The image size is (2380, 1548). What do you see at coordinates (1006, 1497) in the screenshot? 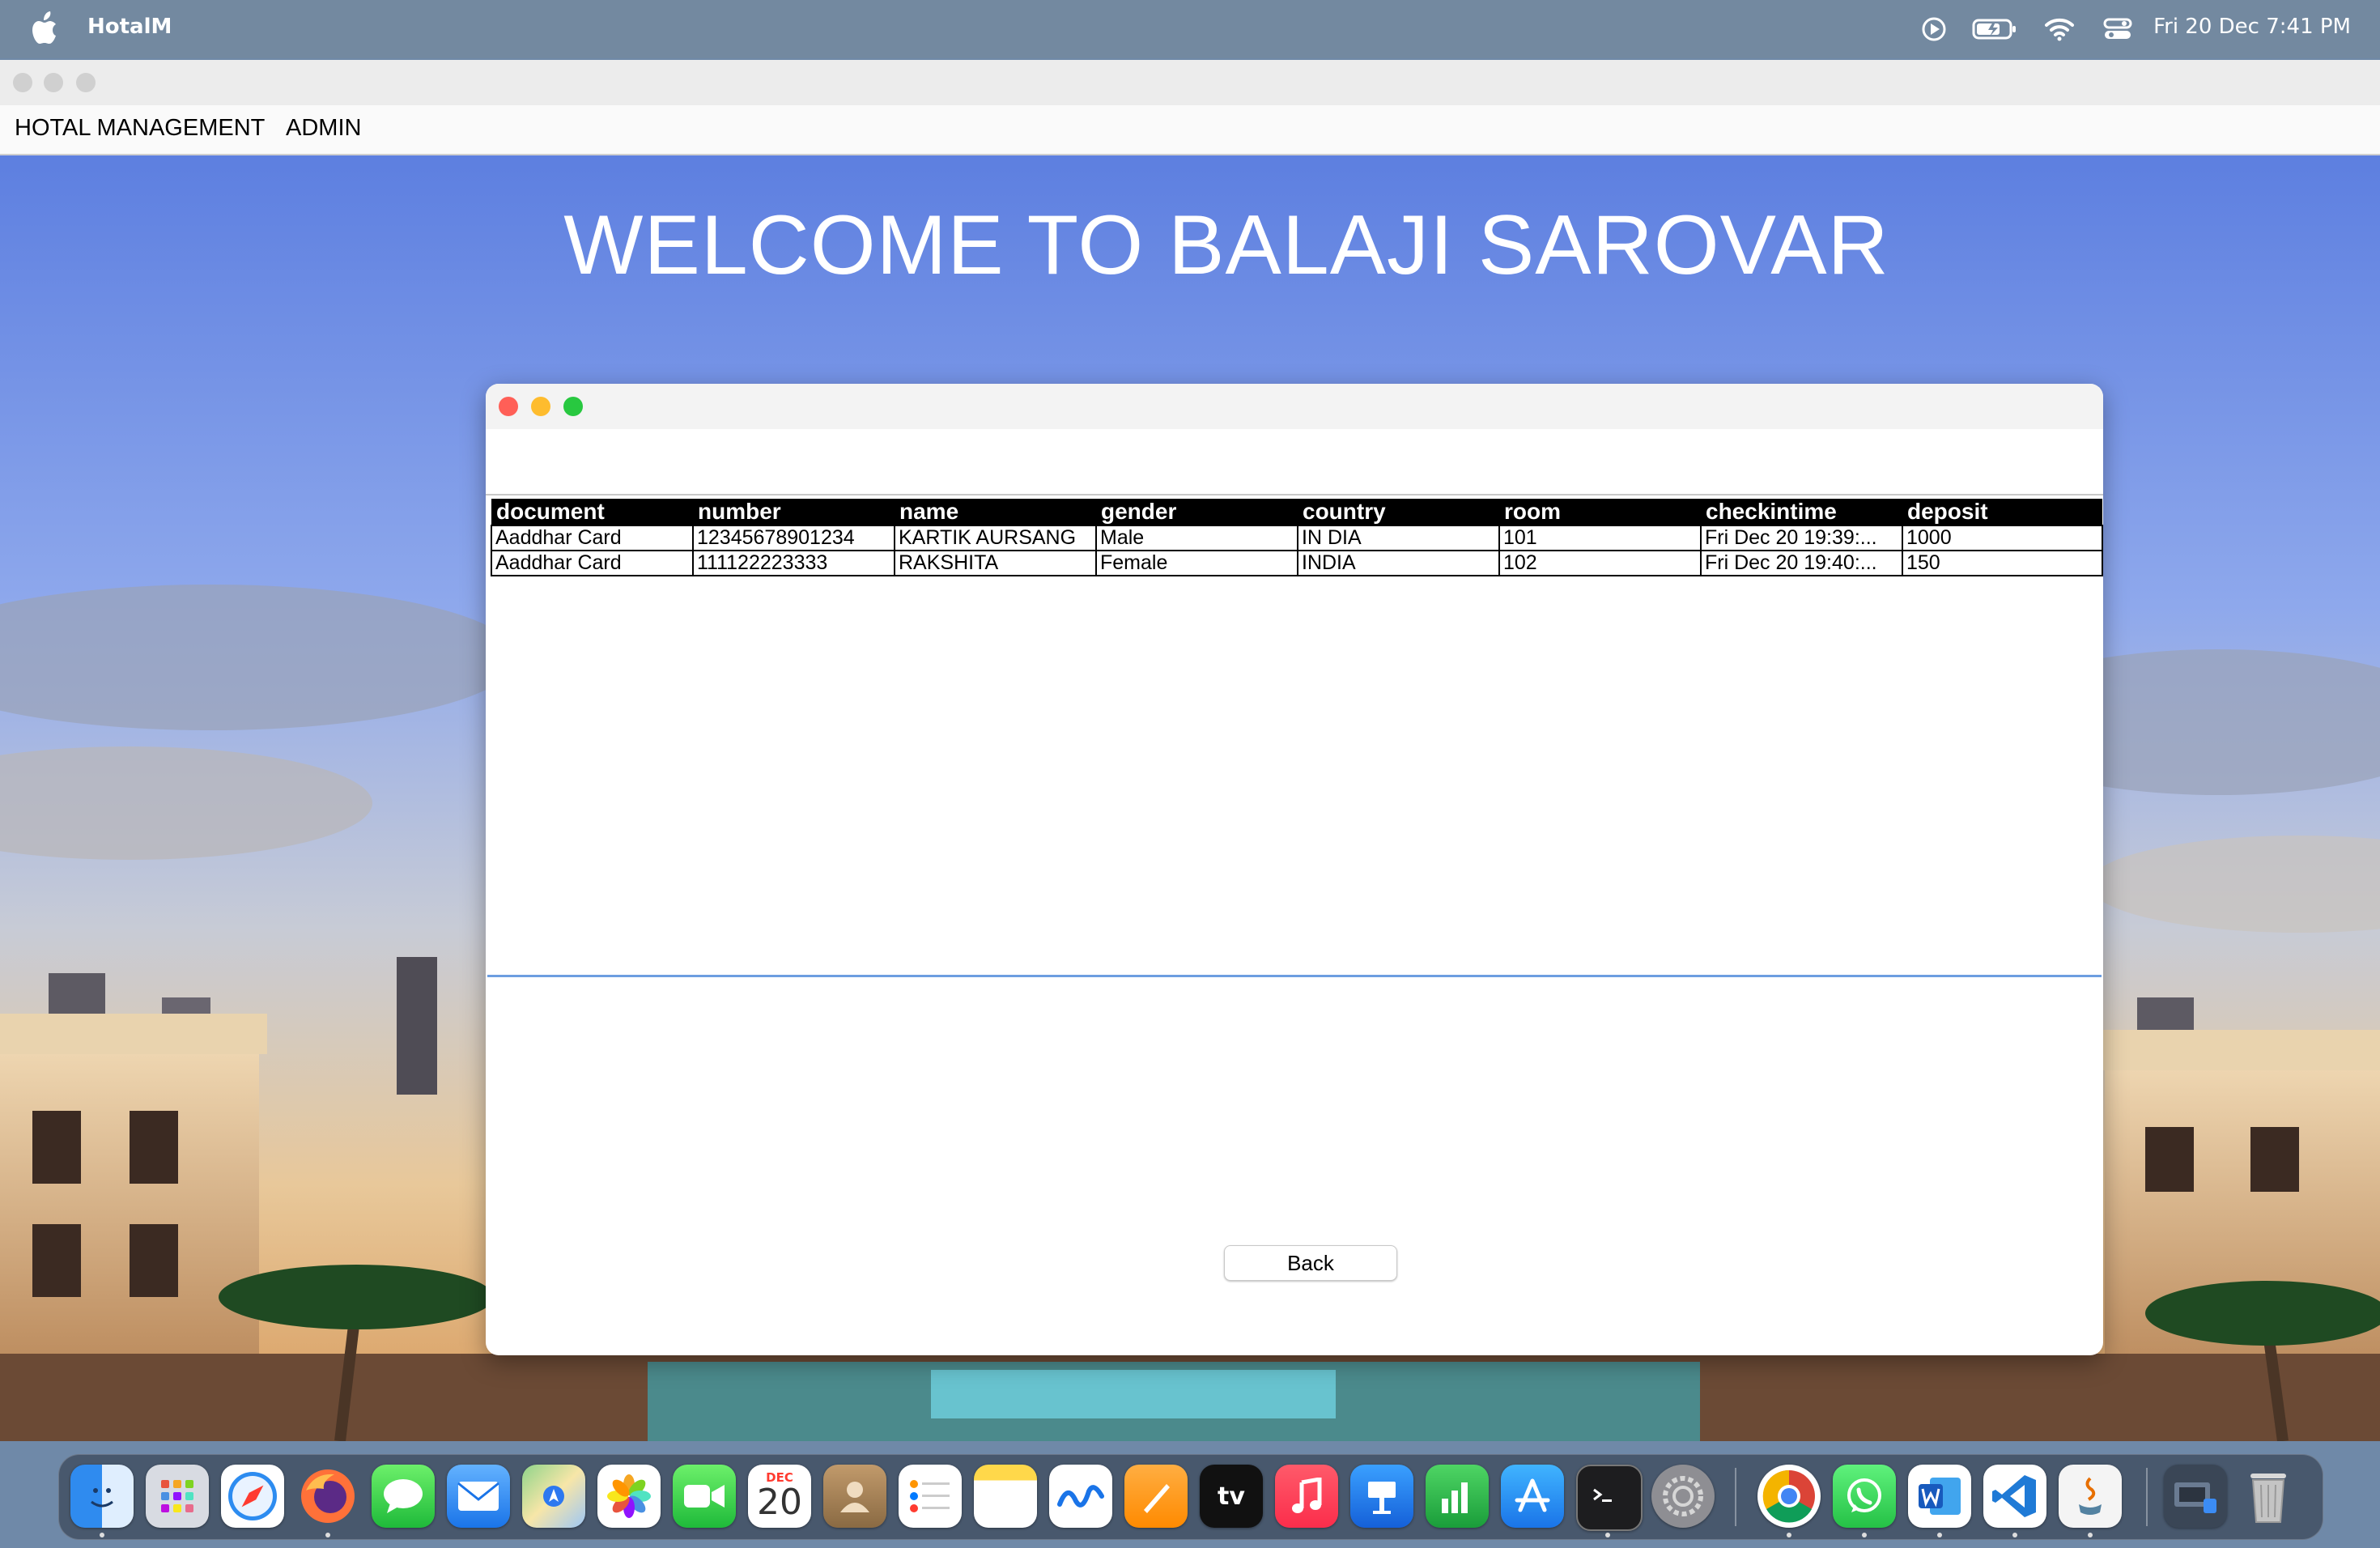
I see `notes-icon` at bounding box center [1006, 1497].